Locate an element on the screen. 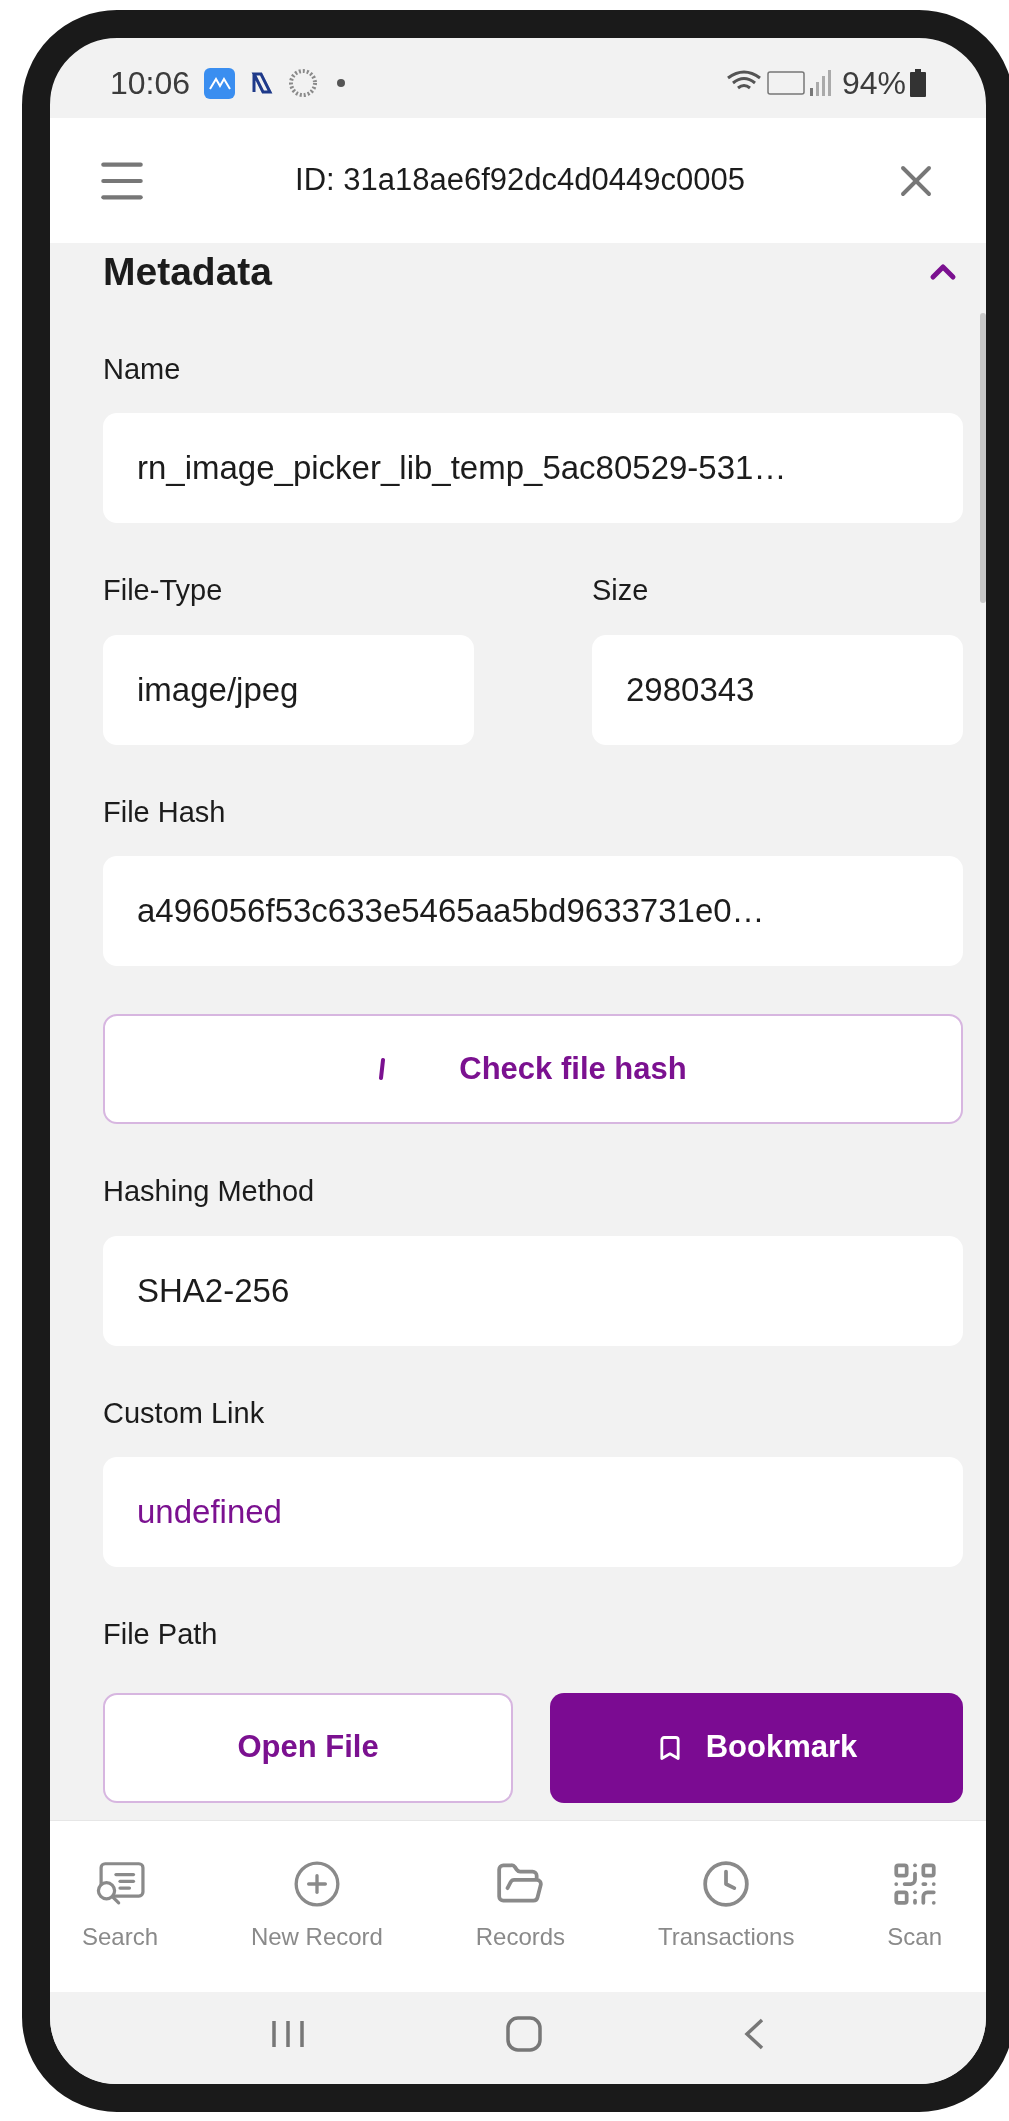 This screenshot has height=2121, width=1009. recent-apps-icon is located at coordinates (287, 2034).